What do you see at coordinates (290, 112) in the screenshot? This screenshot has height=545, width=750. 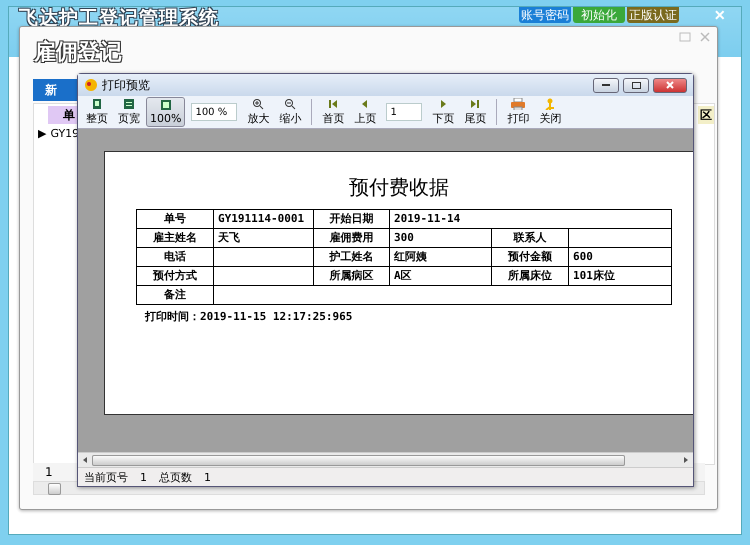 I see `toolbar-button: 缩小` at bounding box center [290, 112].